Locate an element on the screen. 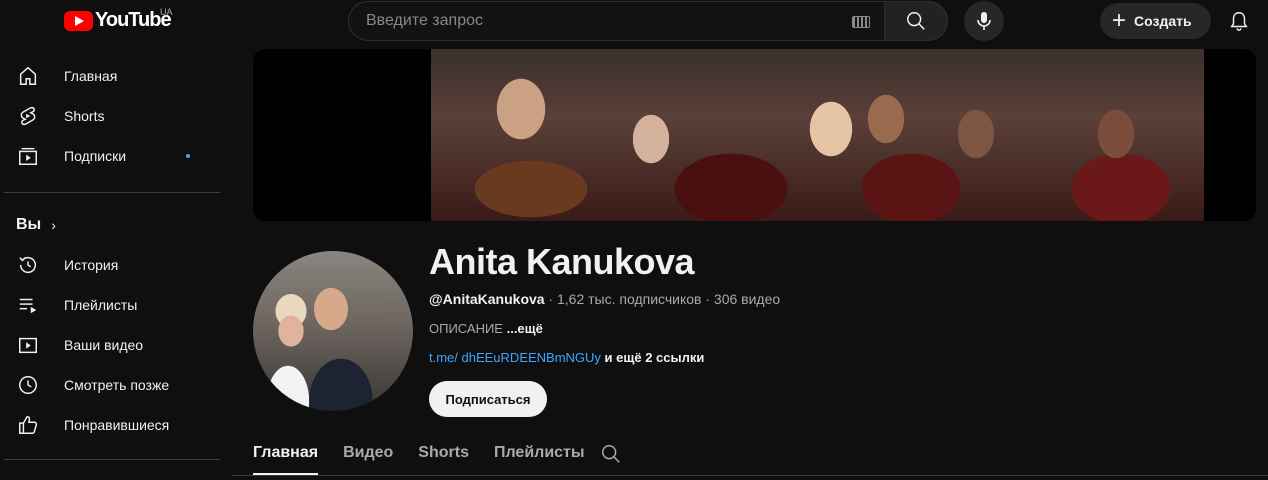 The image size is (1268, 480). new-content-dot is located at coordinates (188, 156).